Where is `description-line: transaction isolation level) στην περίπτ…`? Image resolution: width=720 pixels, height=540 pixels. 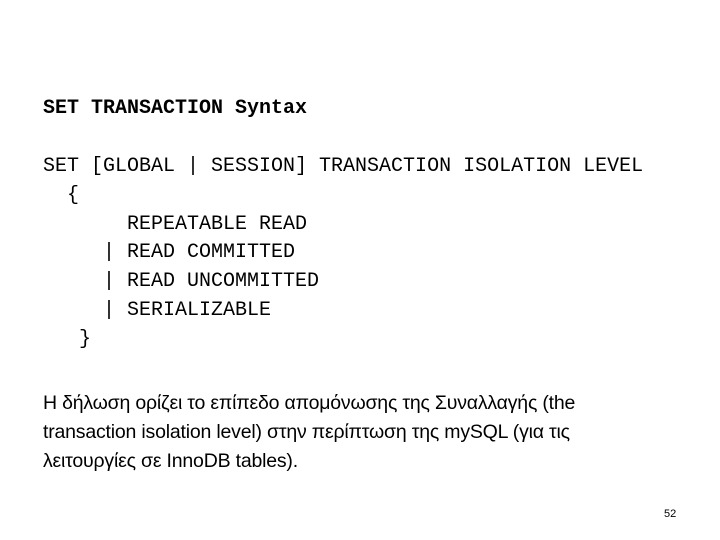 description-line: transaction isolation level) στην περίπτ… is located at coordinates (306, 432).